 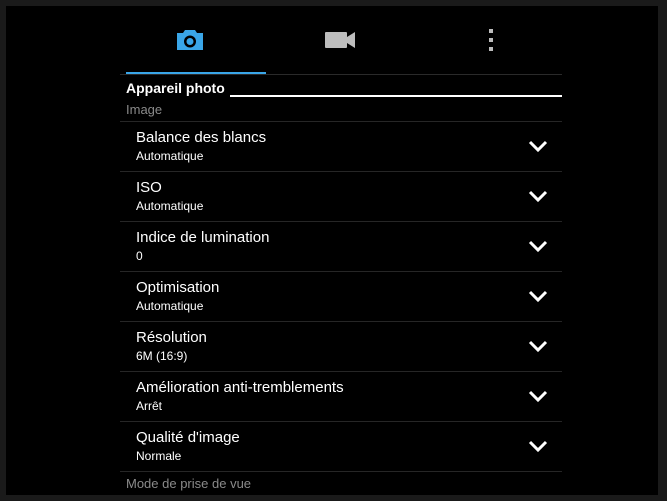 I want to click on setting-value: 6M (16:9), so click(x=162, y=356).